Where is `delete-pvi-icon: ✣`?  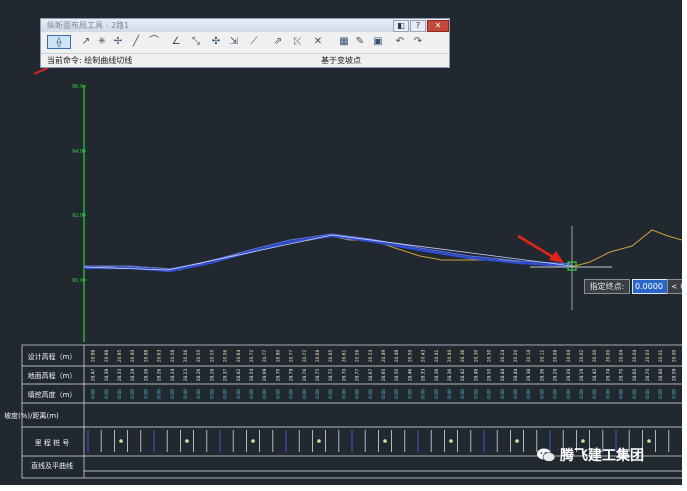
delete-pvi-icon: ✣ is located at coordinates (216, 42).